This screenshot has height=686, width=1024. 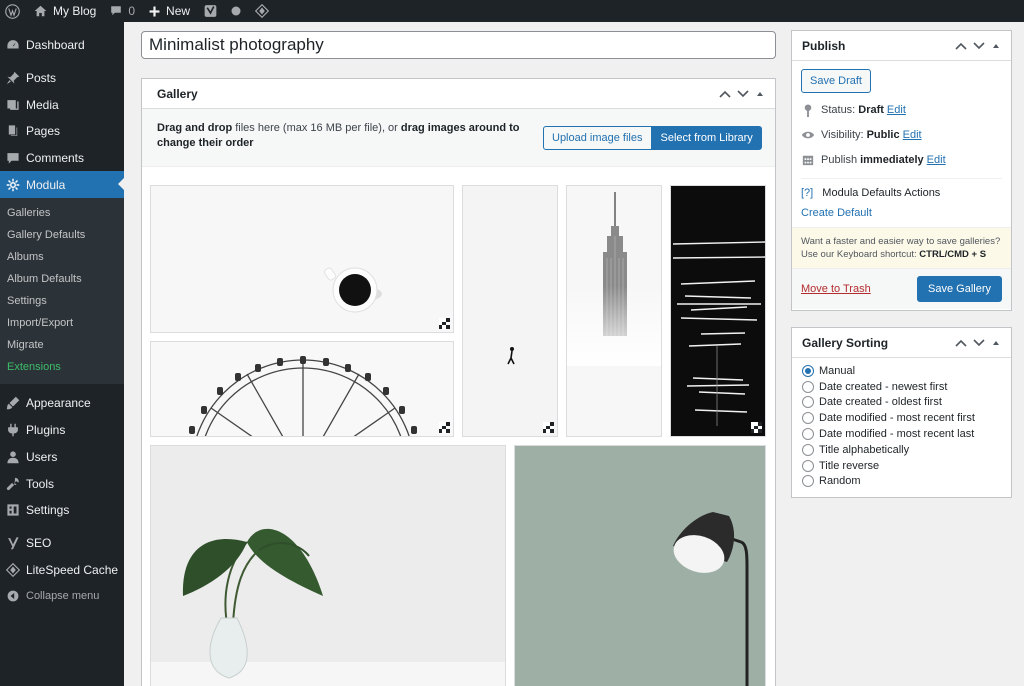 What do you see at coordinates (236, 11) in the screenshot?
I see `seo-status-dot-icon` at bounding box center [236, 11].